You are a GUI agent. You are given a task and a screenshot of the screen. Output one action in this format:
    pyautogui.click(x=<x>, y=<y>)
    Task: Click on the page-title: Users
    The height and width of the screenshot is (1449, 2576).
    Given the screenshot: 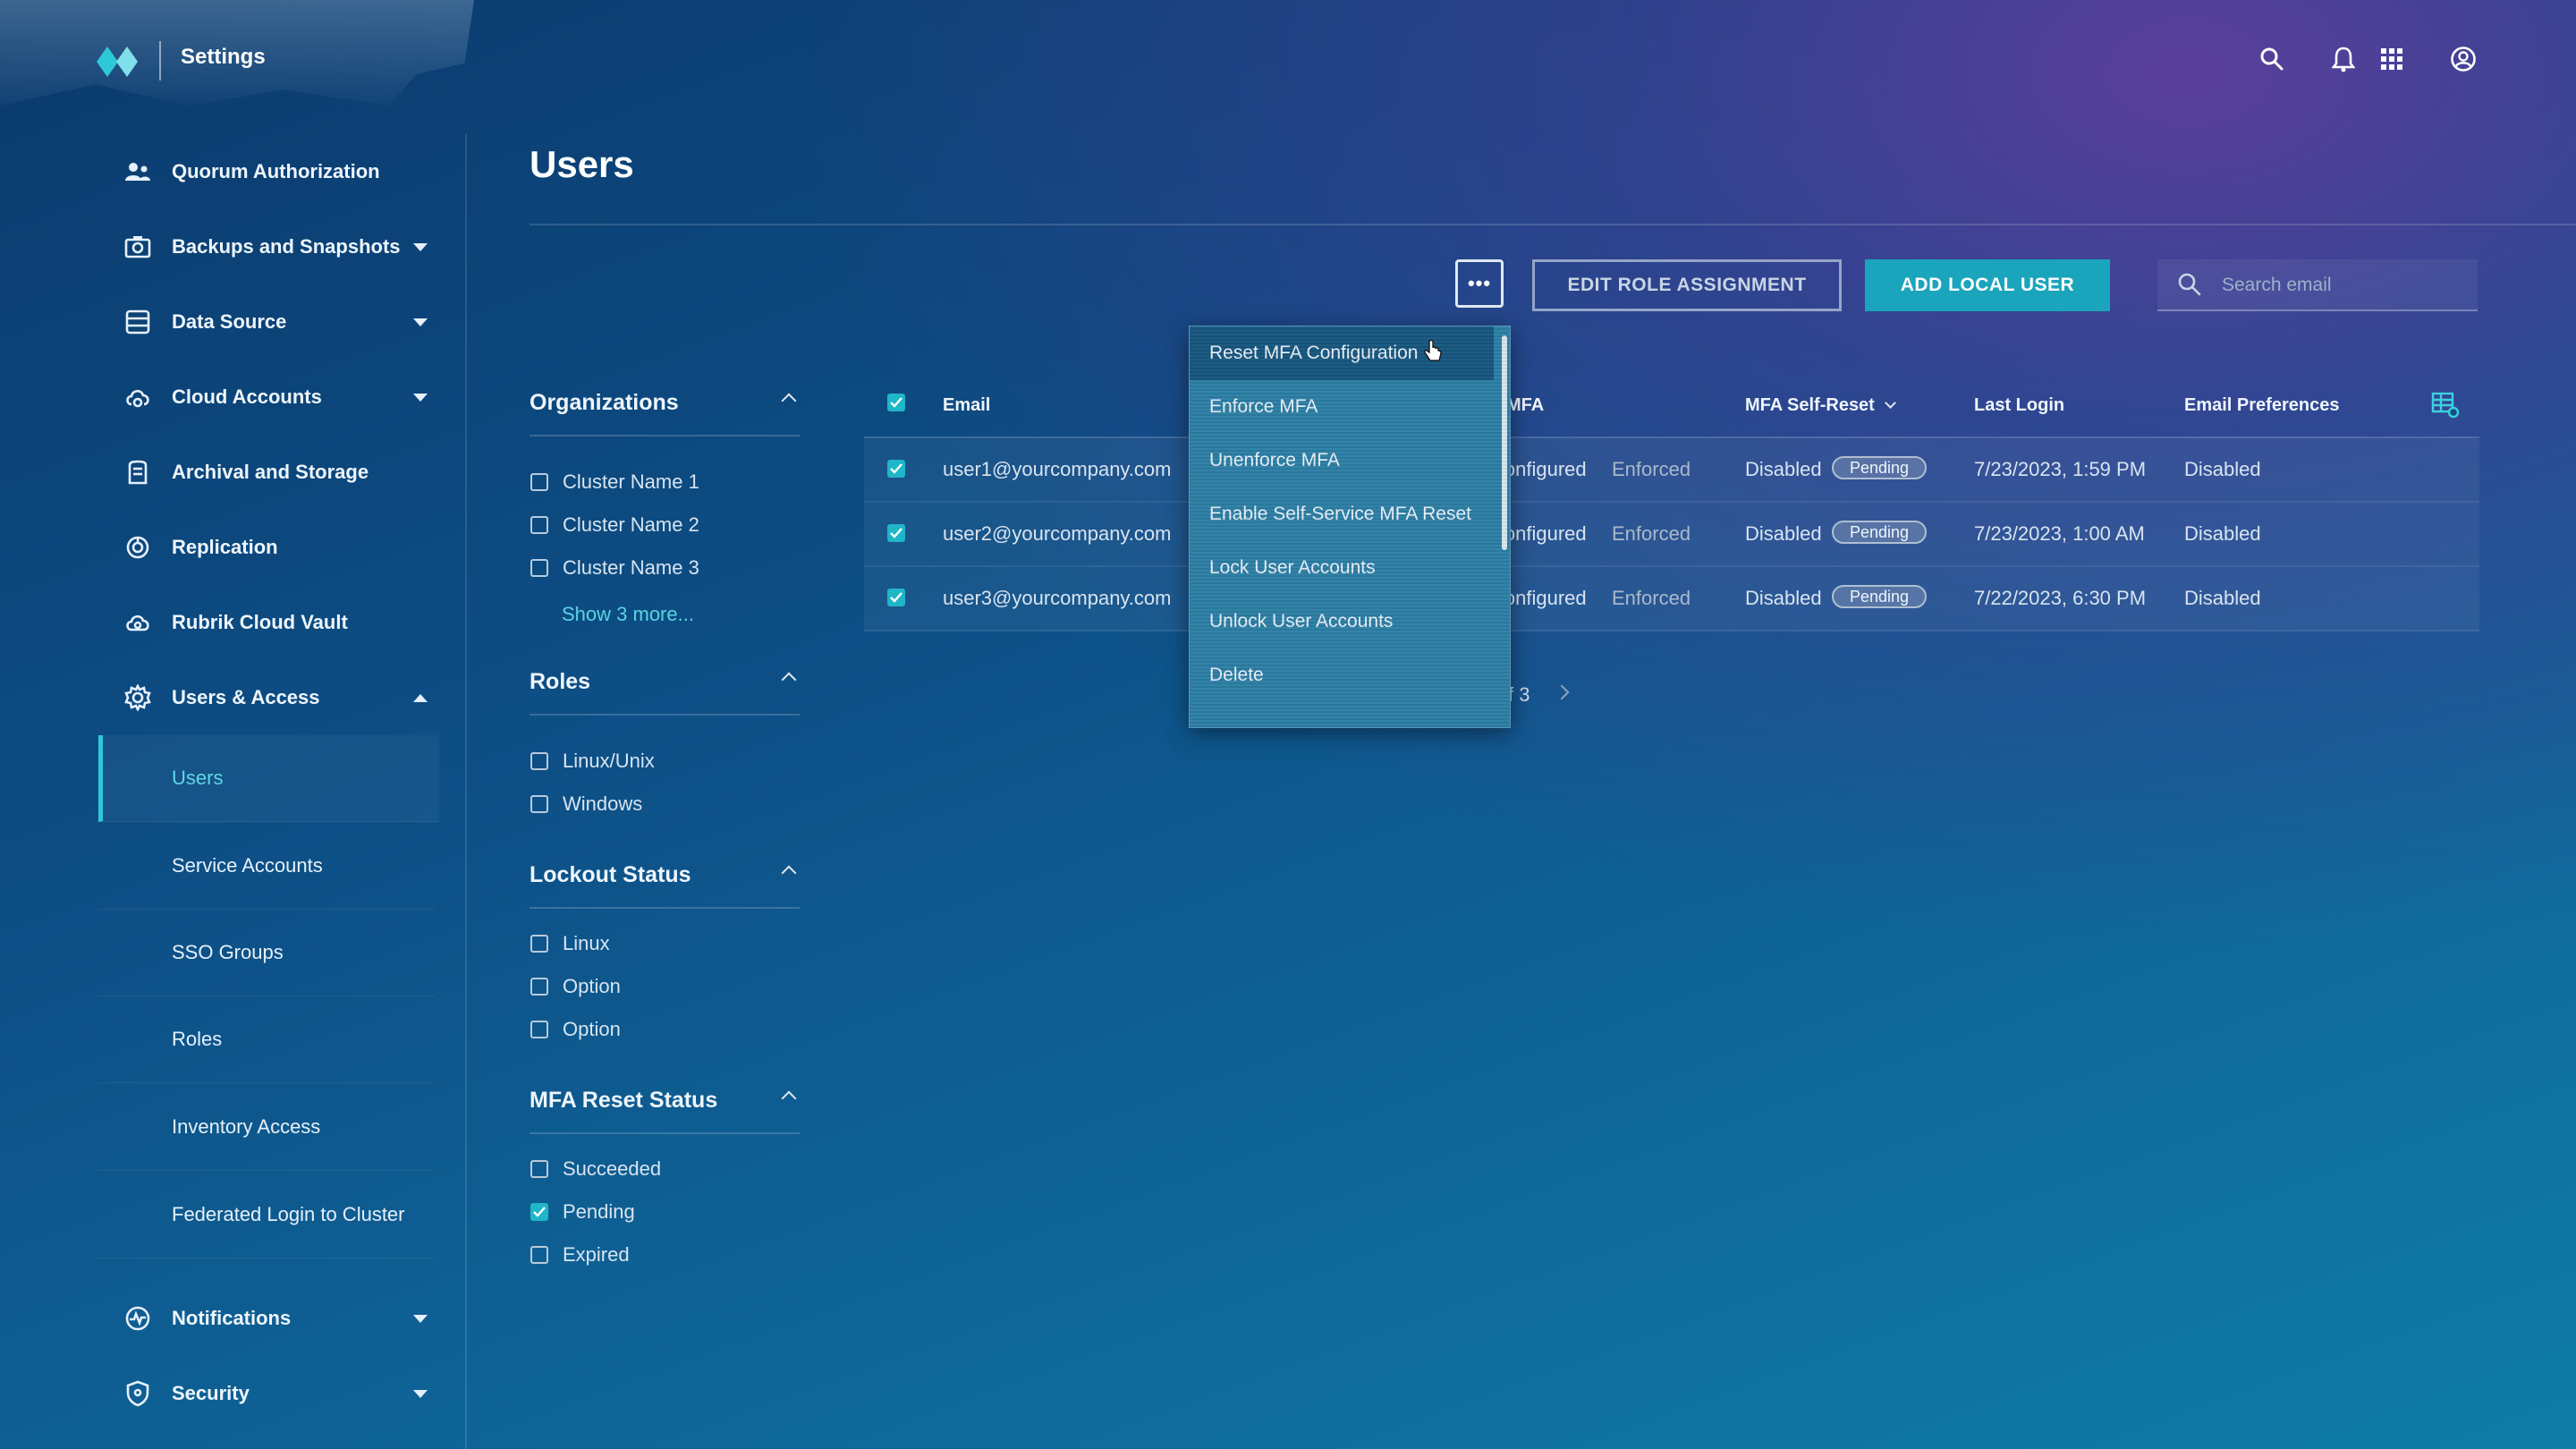 What is the action you would take?
    pyautogui.click(x=582, y=164)
    